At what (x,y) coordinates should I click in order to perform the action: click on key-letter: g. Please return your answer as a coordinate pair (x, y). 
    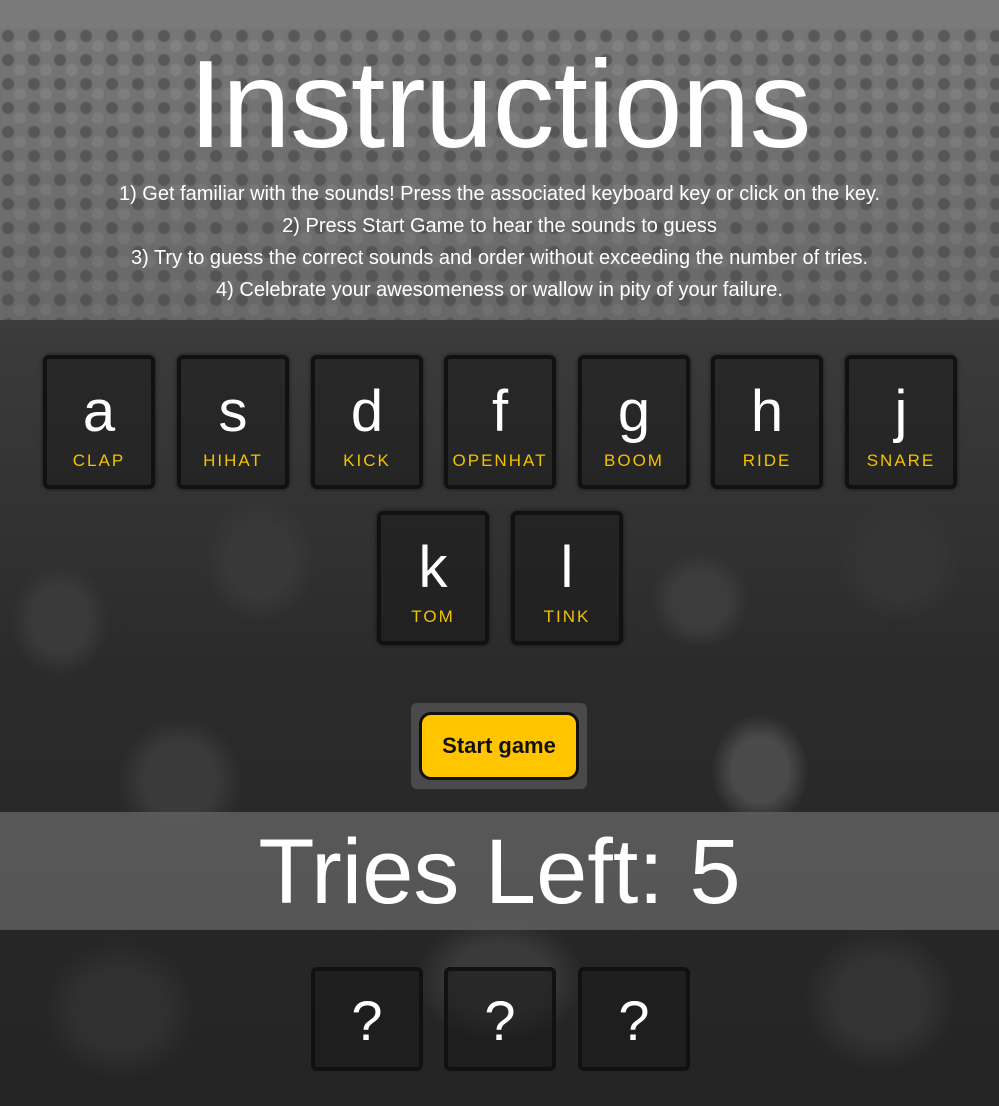
    Looking at the image, I should click on (634, 411).